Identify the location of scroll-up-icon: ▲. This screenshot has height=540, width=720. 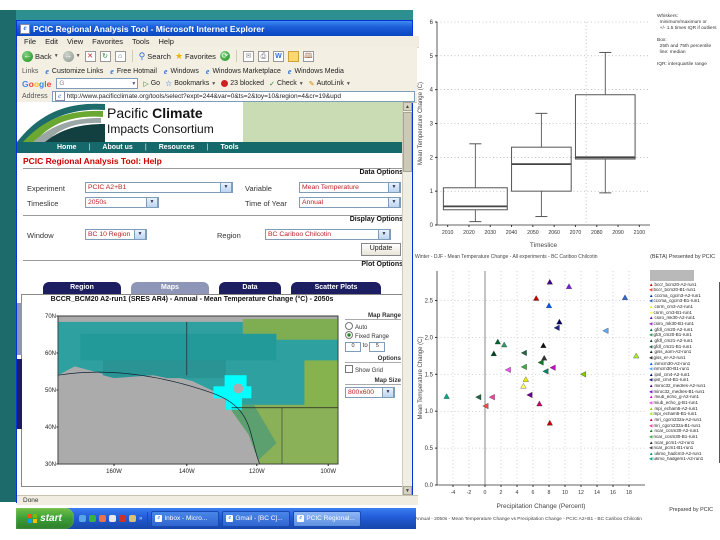
(407, 106).